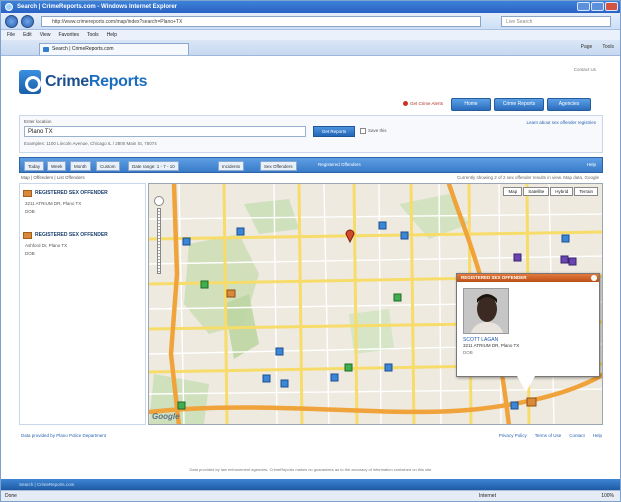 The image size is (621, 502). What do you see at coordinates (310, 495) in the screenshot?
I see `status-bar: Done Internet 100%` at bounding box center [310, 495].